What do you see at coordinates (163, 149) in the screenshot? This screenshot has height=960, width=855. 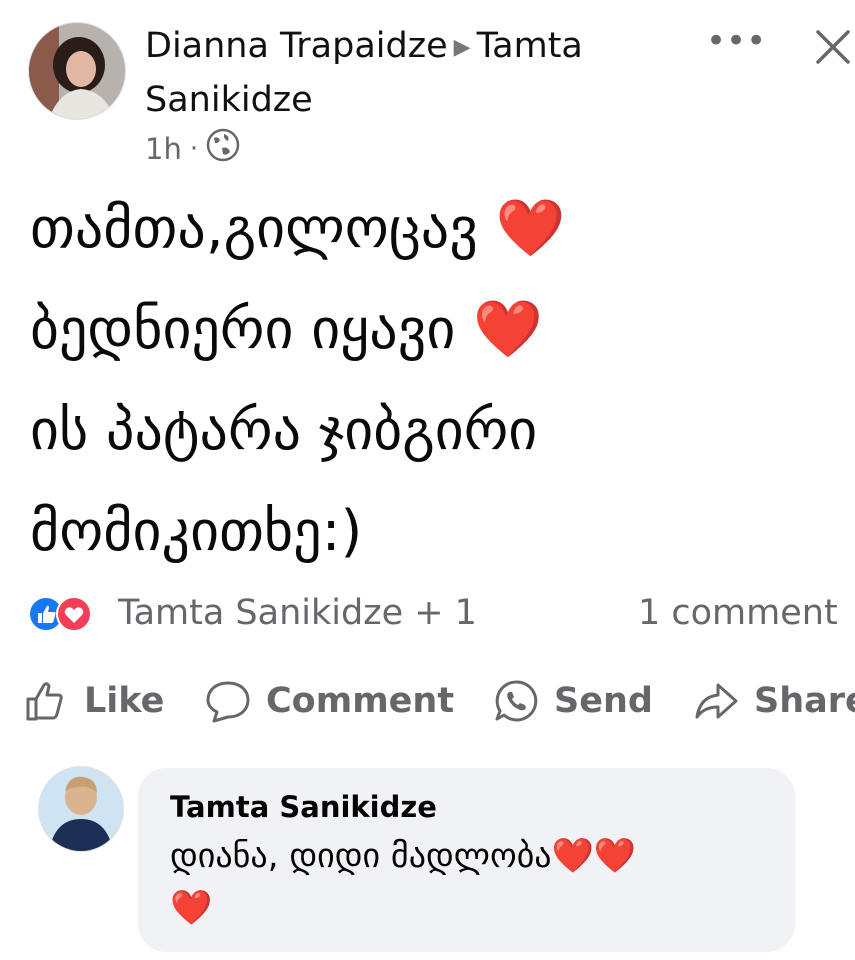 I see `post-timestamp: 1h` at bounding box center [163, 149].